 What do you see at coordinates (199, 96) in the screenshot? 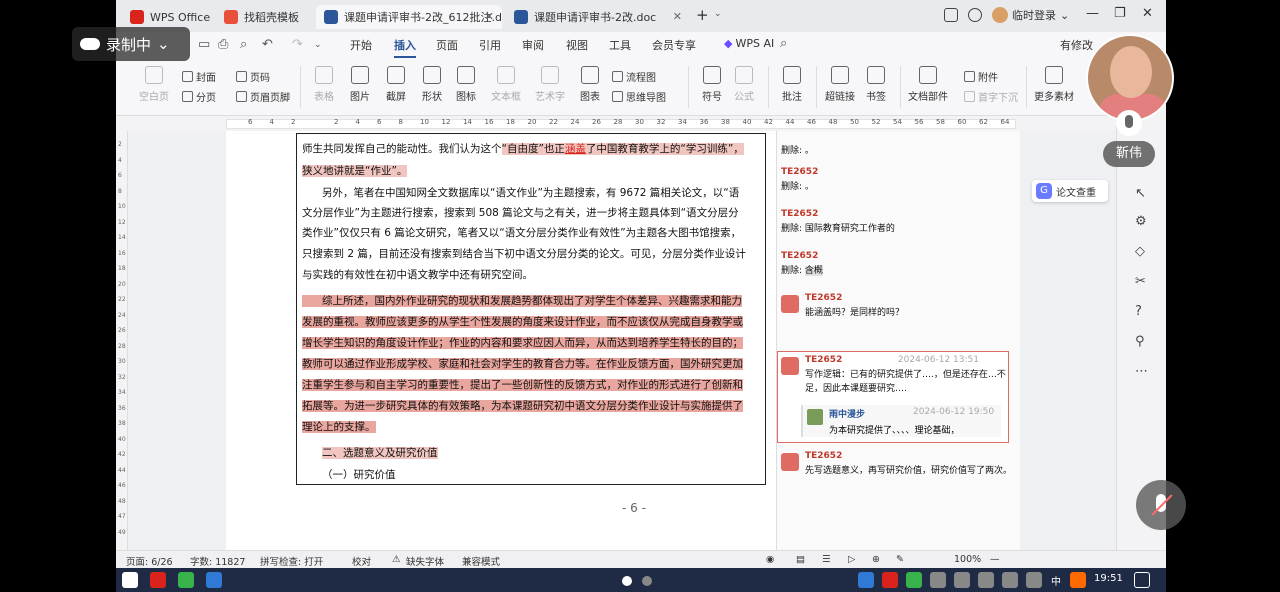
I see `section-break-button: 分页` at bounding box center [199, 96].